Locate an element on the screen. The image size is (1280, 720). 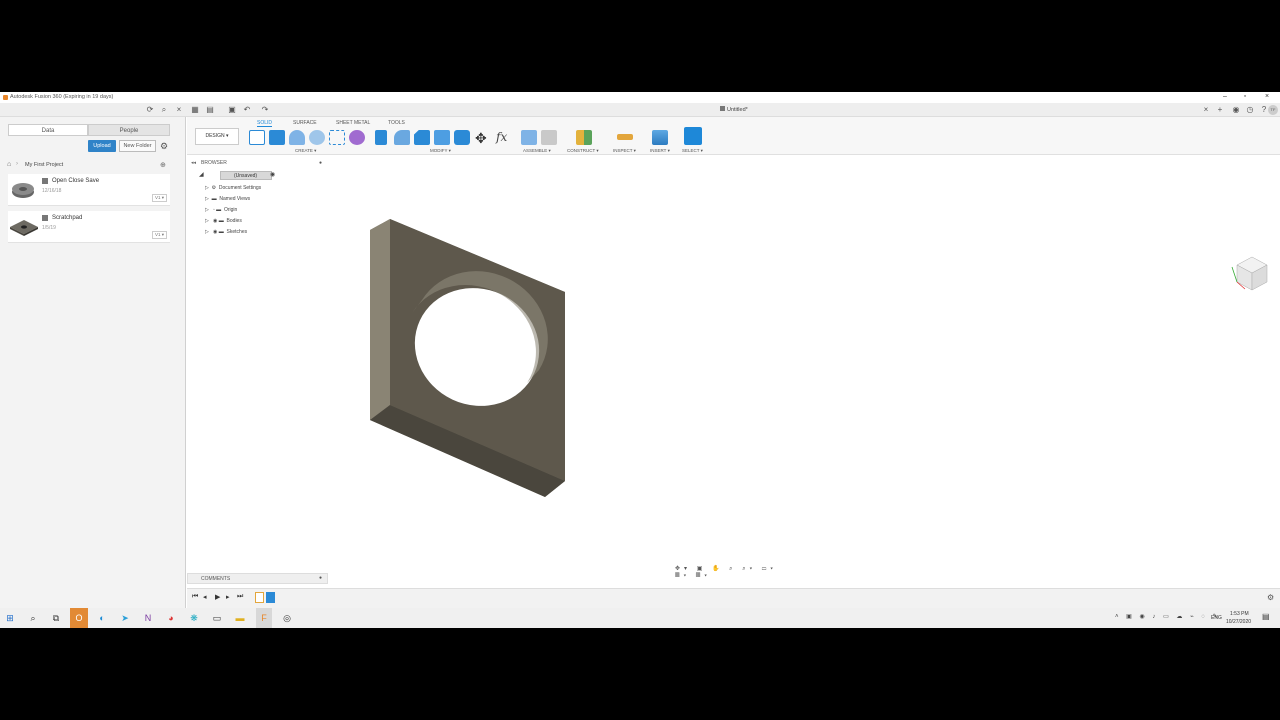
comments-panel: COMMENTS ● is located at coordinates (257, 578).